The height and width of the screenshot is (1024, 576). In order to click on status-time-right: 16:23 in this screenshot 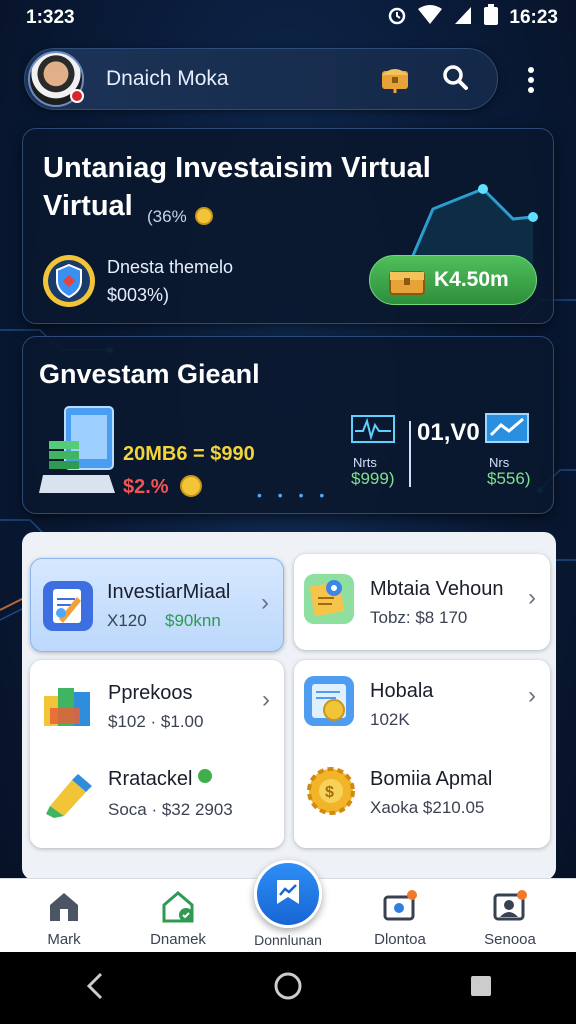, I will do `click(533, 17)`.